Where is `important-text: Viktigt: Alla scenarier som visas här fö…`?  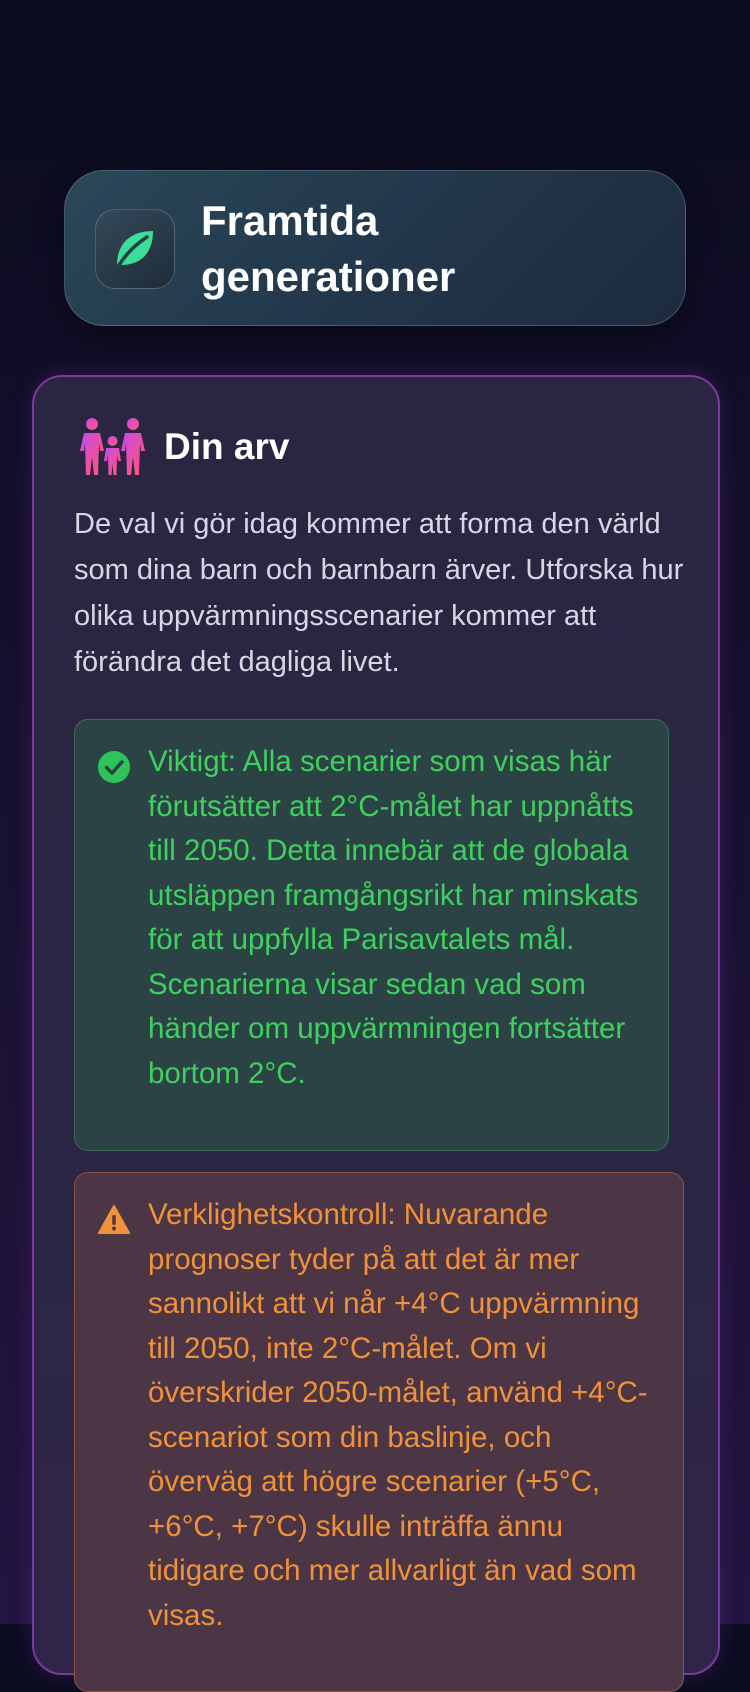
important-text: Viktigt: Alla scenarier som visas här fö… is located at coordinates (393, 917).